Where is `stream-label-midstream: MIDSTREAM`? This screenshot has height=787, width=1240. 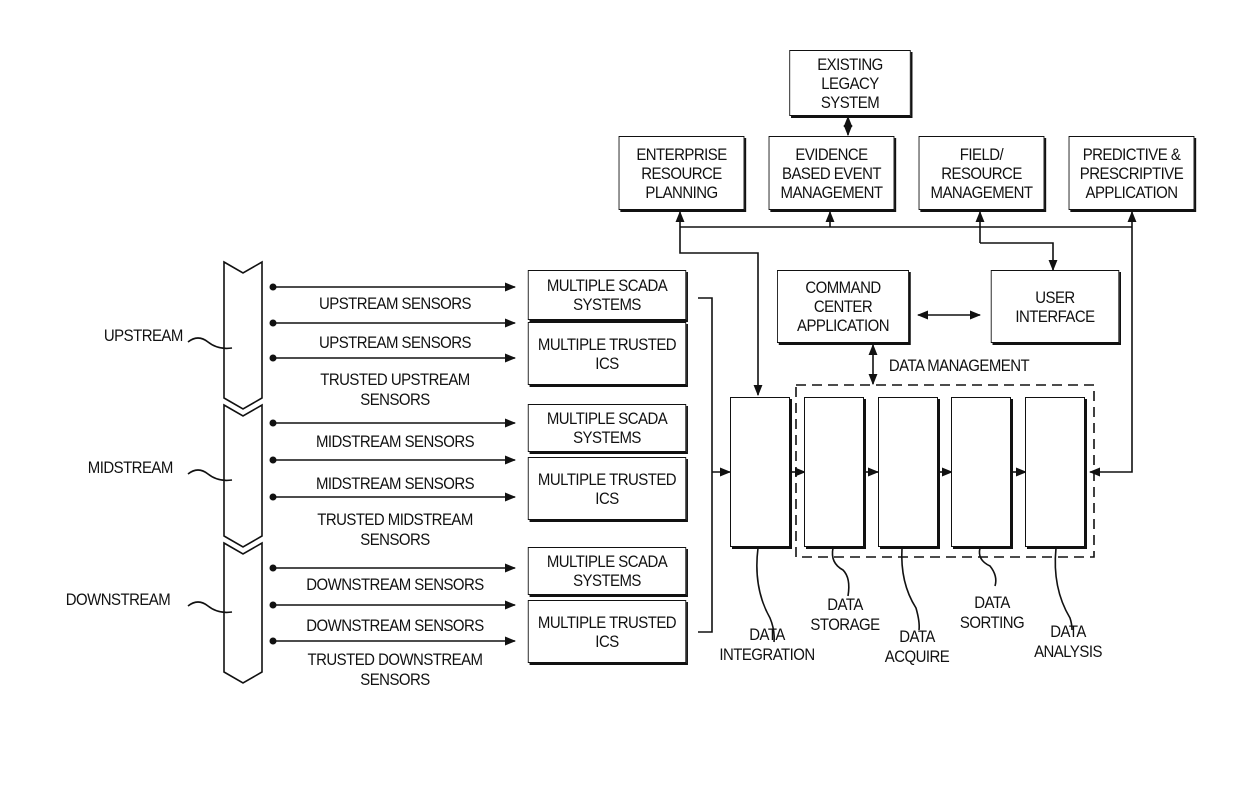
stream-label-midstream: MIDSTREAM is located at coordinates (130, 467).